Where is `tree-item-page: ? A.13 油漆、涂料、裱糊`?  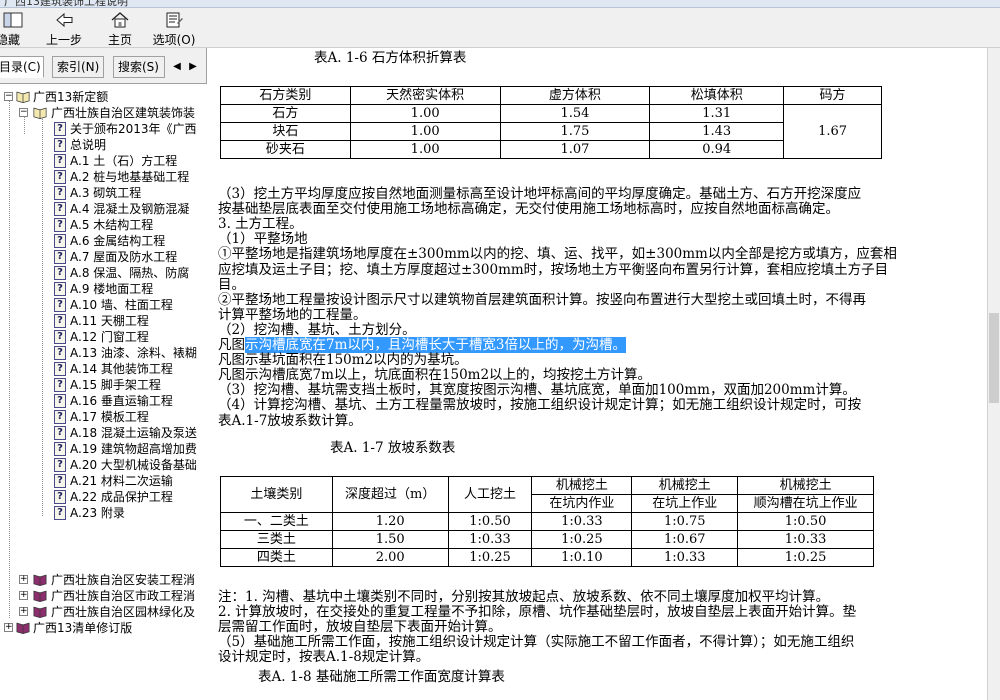
tree-item-page: ? A.13 油漆、涂料、裱糊 is located at coordinates (103, 353).